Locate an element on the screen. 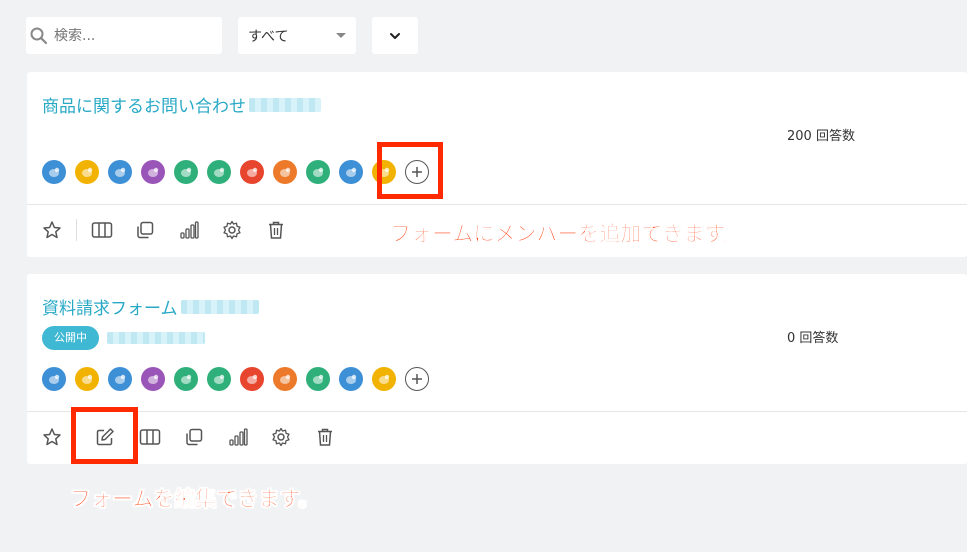  search-icon is located at coordinates (39, 35).